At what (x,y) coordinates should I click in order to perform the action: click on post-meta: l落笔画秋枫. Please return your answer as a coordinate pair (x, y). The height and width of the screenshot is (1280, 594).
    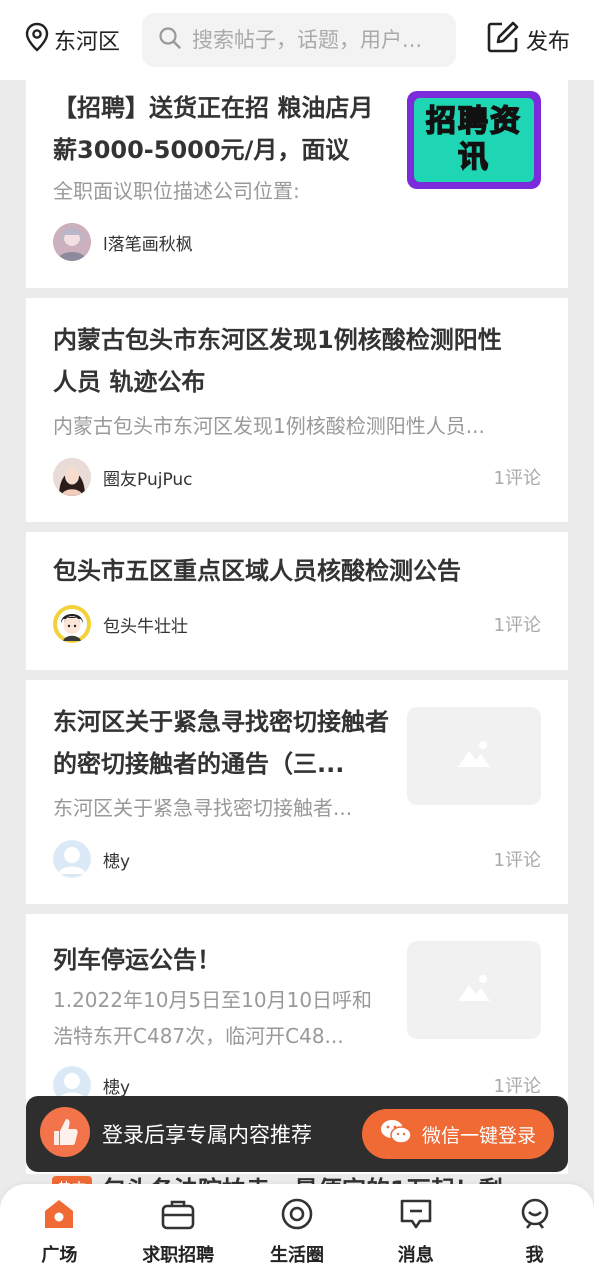
    Looking at the image, I should click on (297, 242).